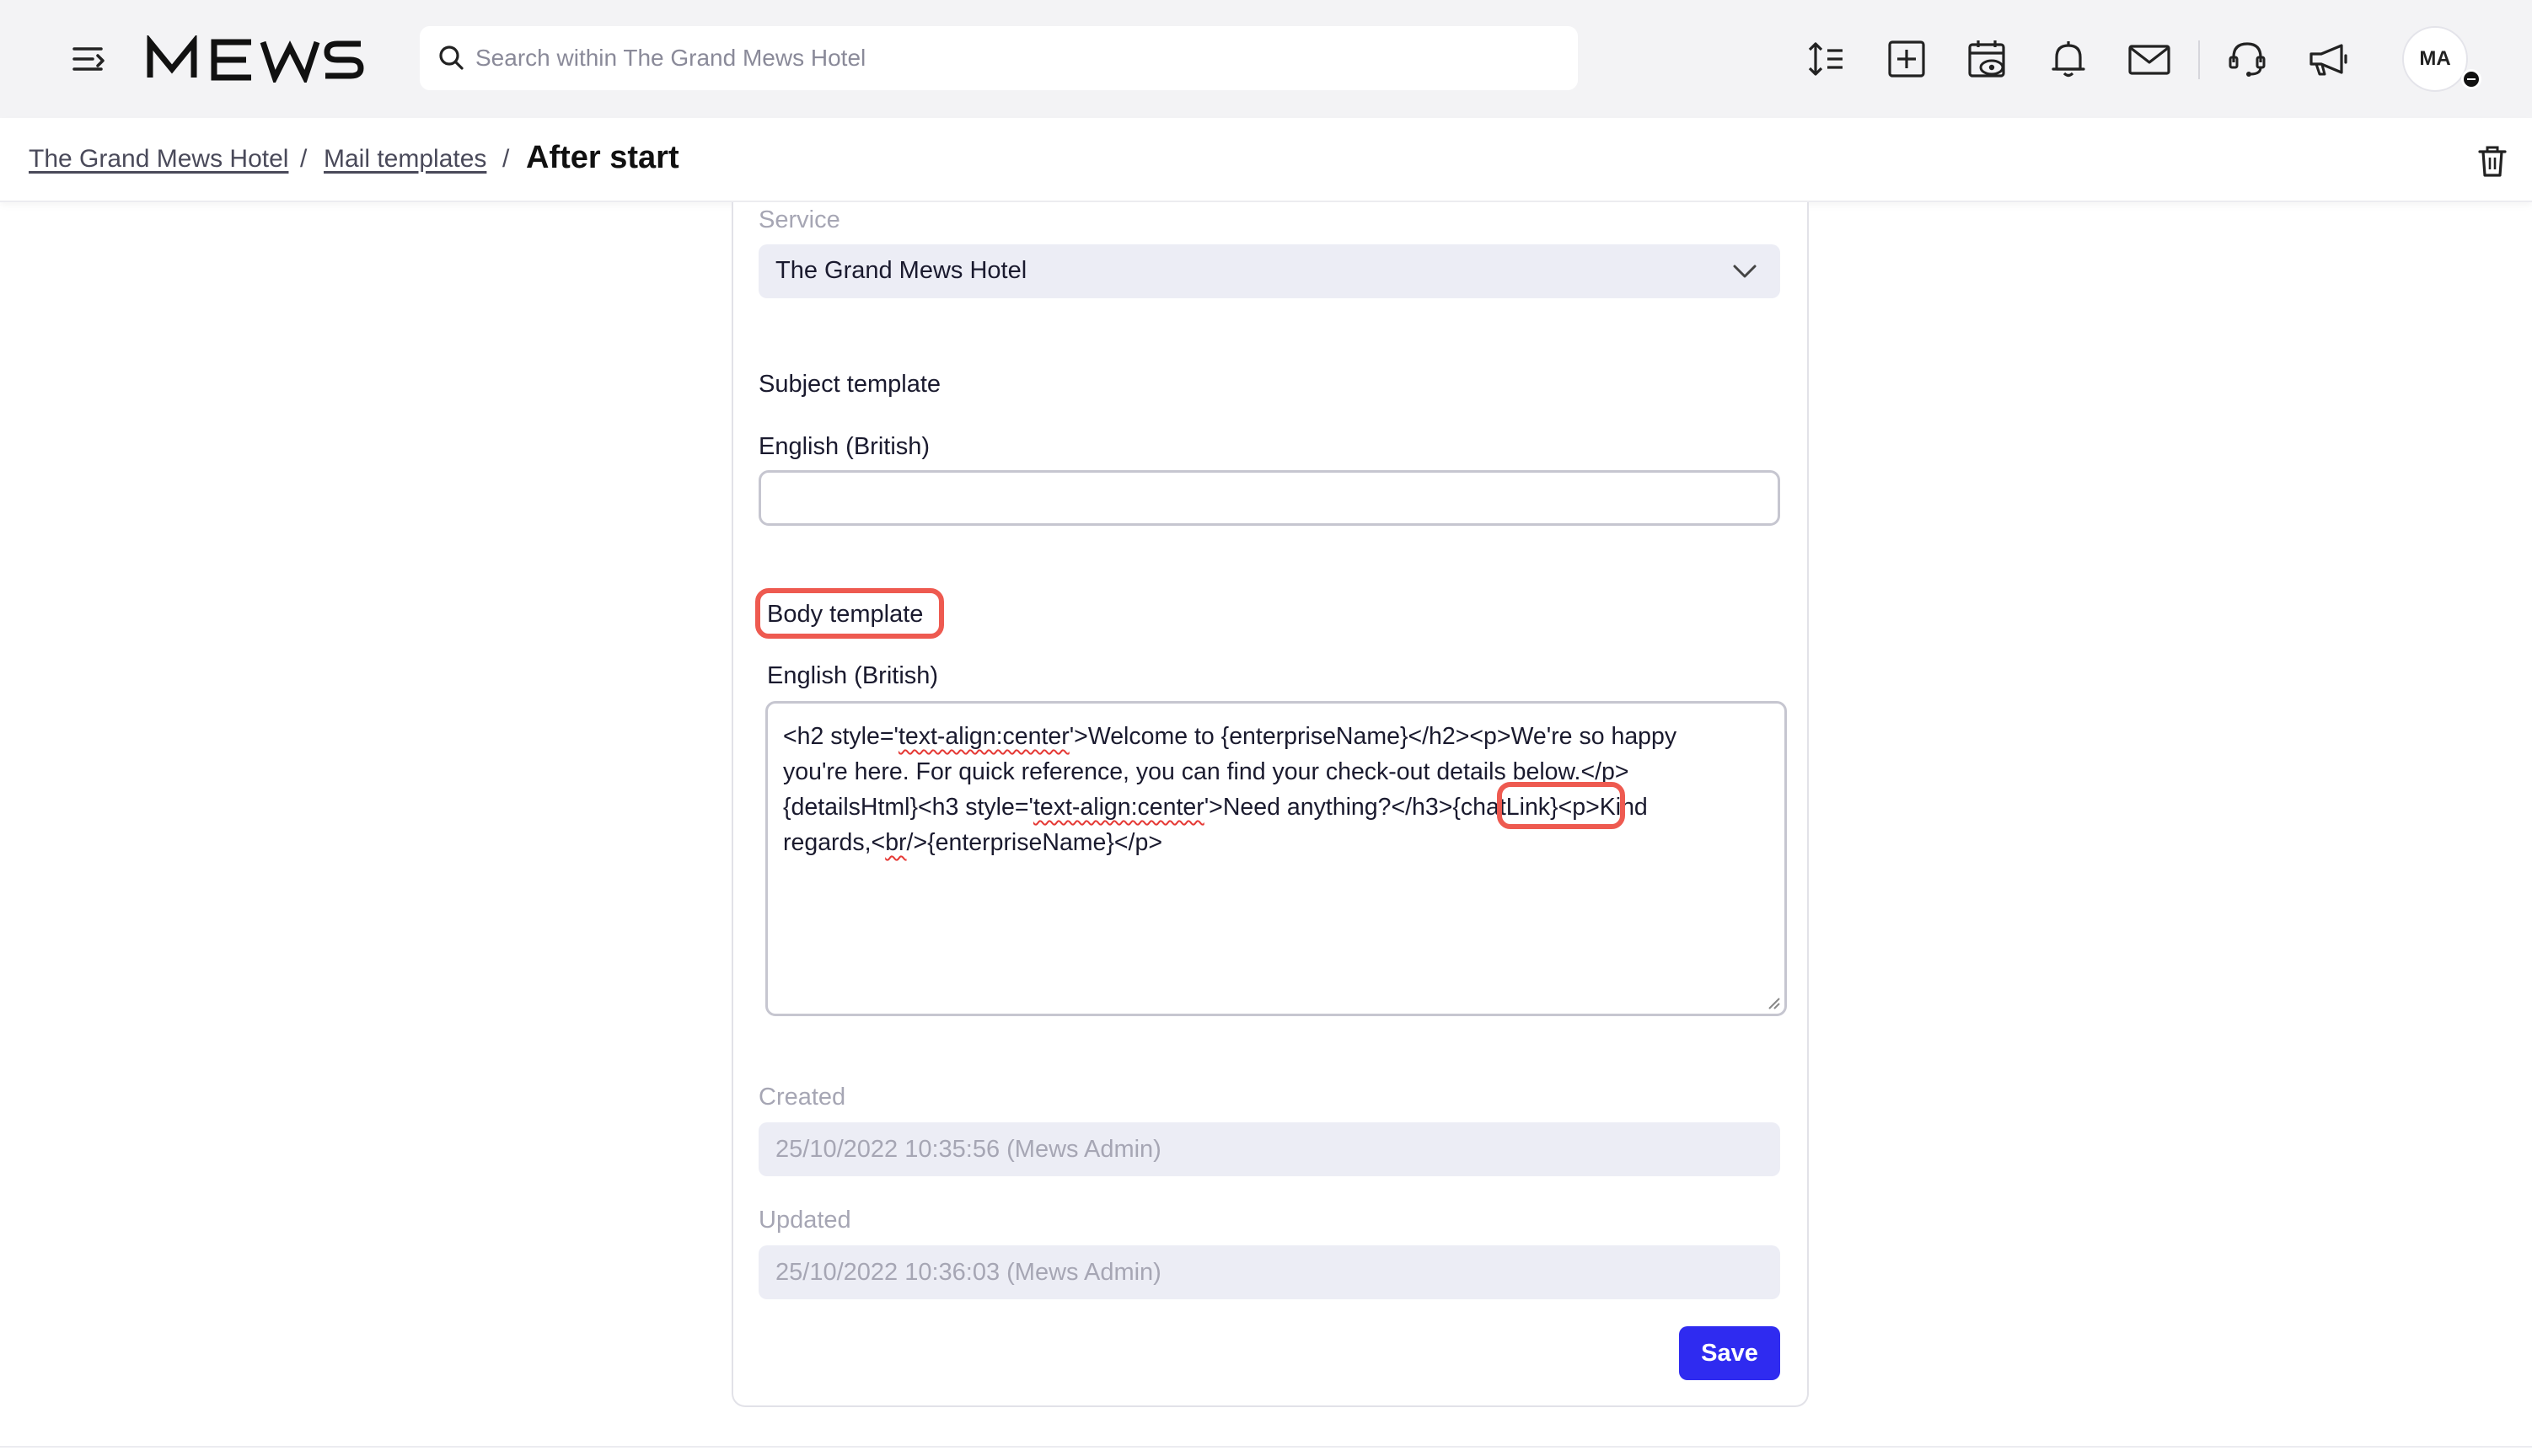 The height and width of the screenshot is (1456, 2532). I want to click on created-label: Created, so click(802, 1097).